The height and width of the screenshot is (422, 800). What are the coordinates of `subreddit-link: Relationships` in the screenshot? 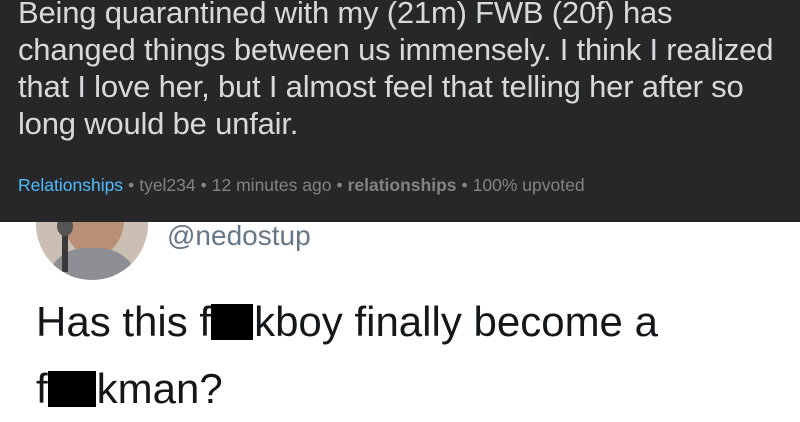 It's located at (70, 185).